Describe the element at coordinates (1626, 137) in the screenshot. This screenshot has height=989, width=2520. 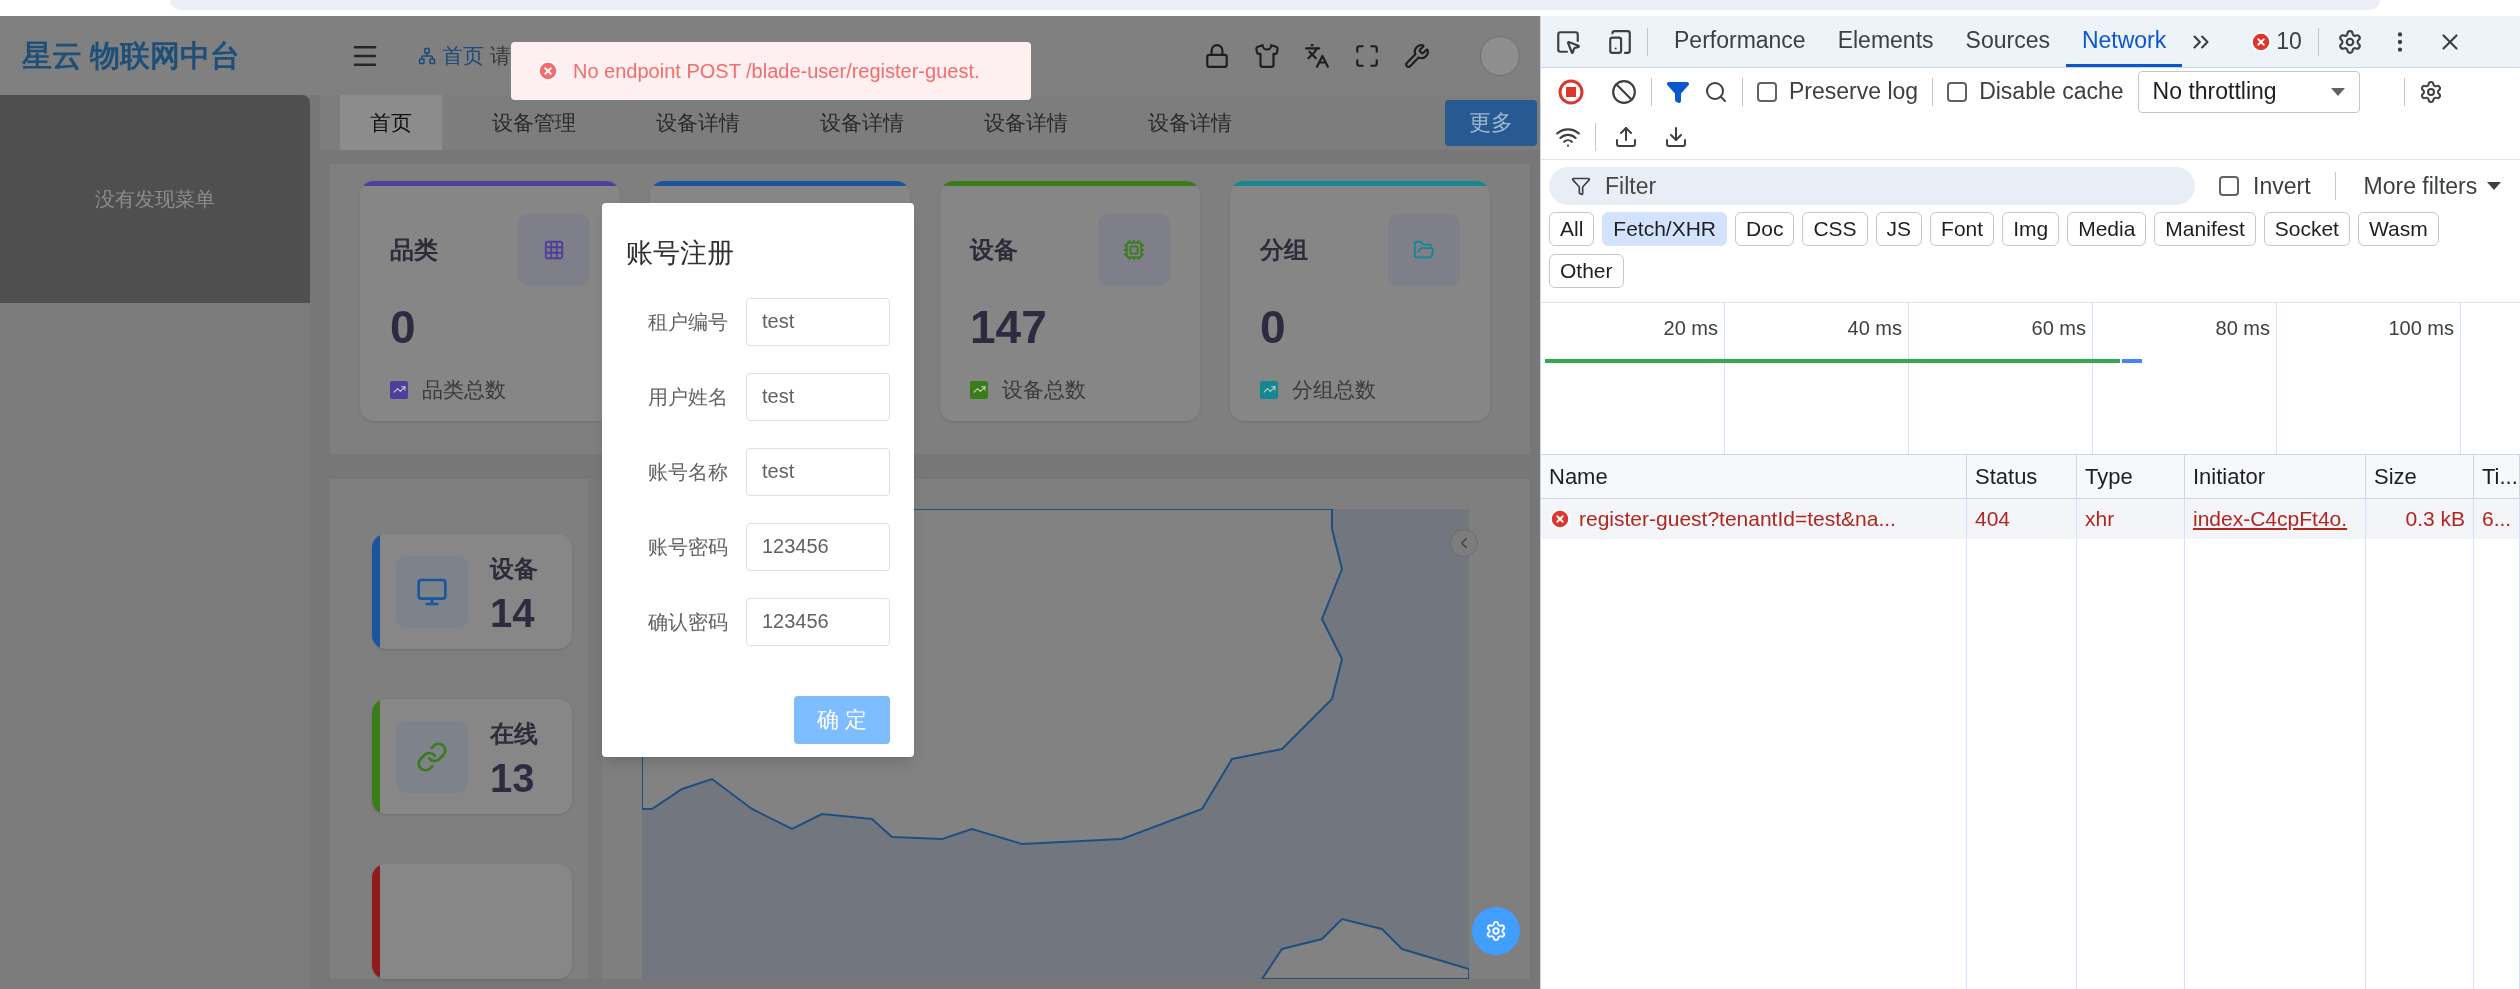
I see `upload-icon` at that location.